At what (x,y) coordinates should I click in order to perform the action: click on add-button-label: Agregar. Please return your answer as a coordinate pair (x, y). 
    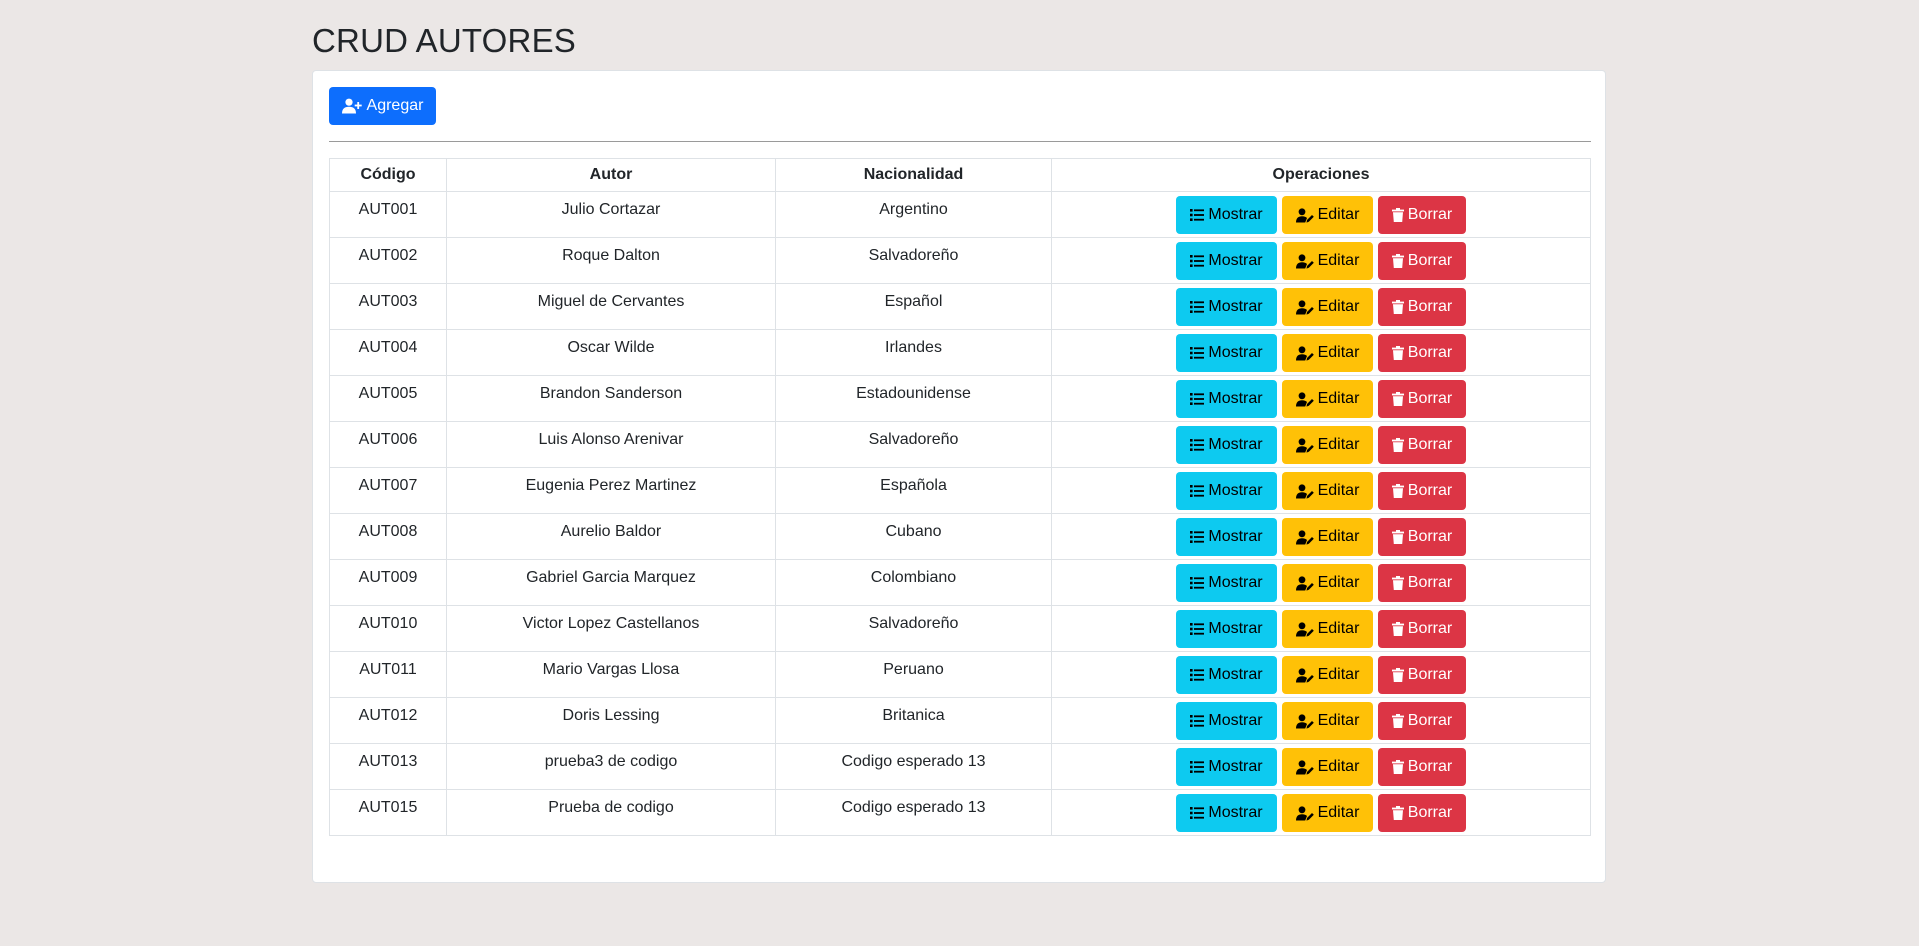
    Looking at the image, I should click on (395, 105).